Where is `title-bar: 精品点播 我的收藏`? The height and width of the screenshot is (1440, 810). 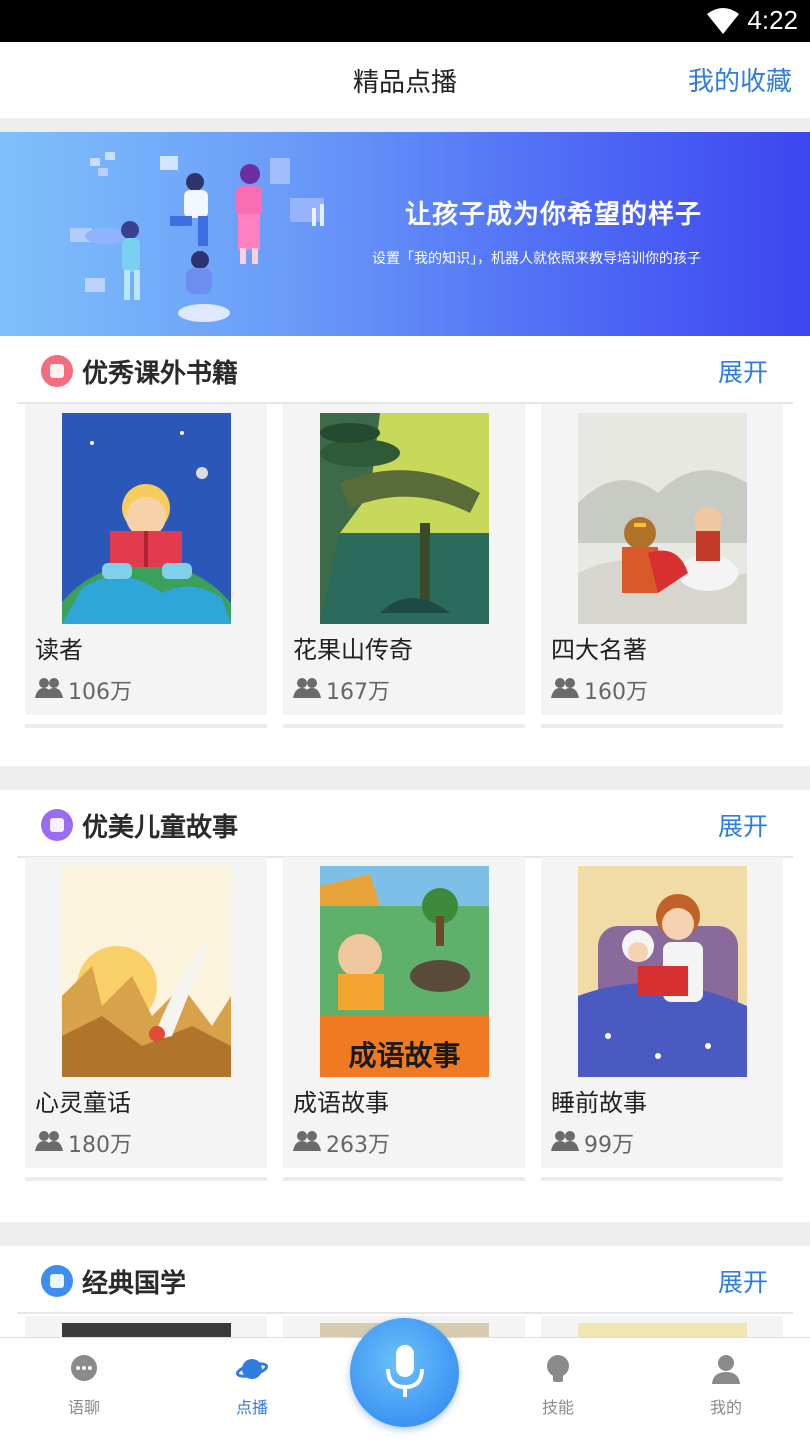
title-bar: 精品点播 我的收藏 is located at coordinates (405, 80).